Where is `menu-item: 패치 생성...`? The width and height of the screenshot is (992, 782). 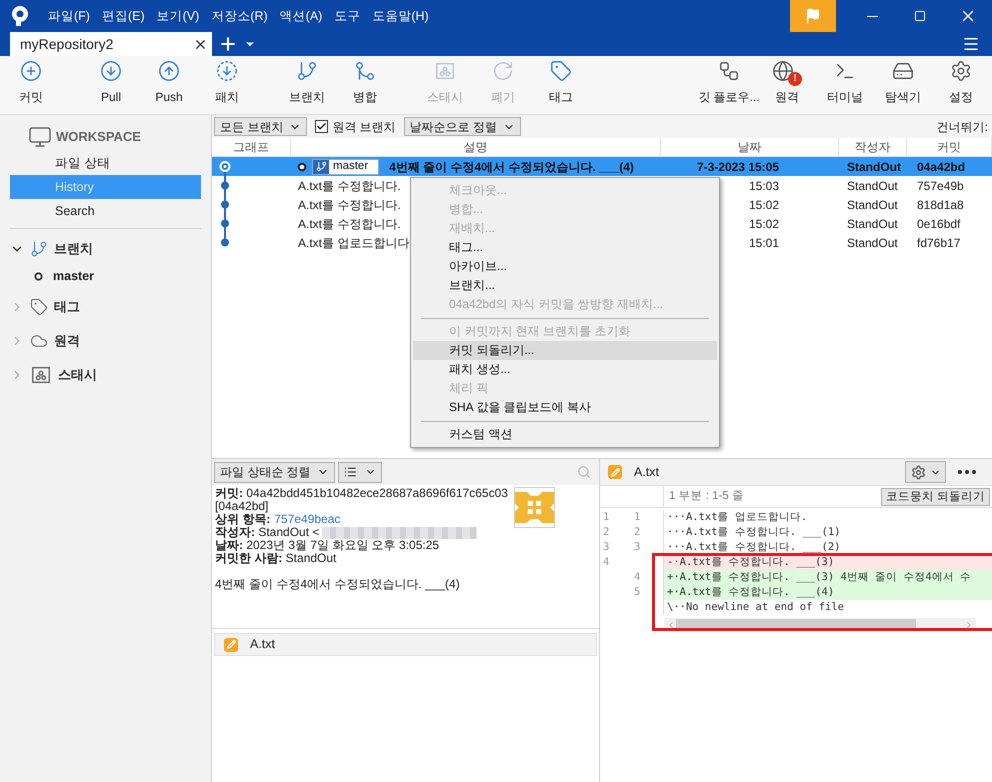
menu-item: 패치 생성... is located at coordinates (565, 369).